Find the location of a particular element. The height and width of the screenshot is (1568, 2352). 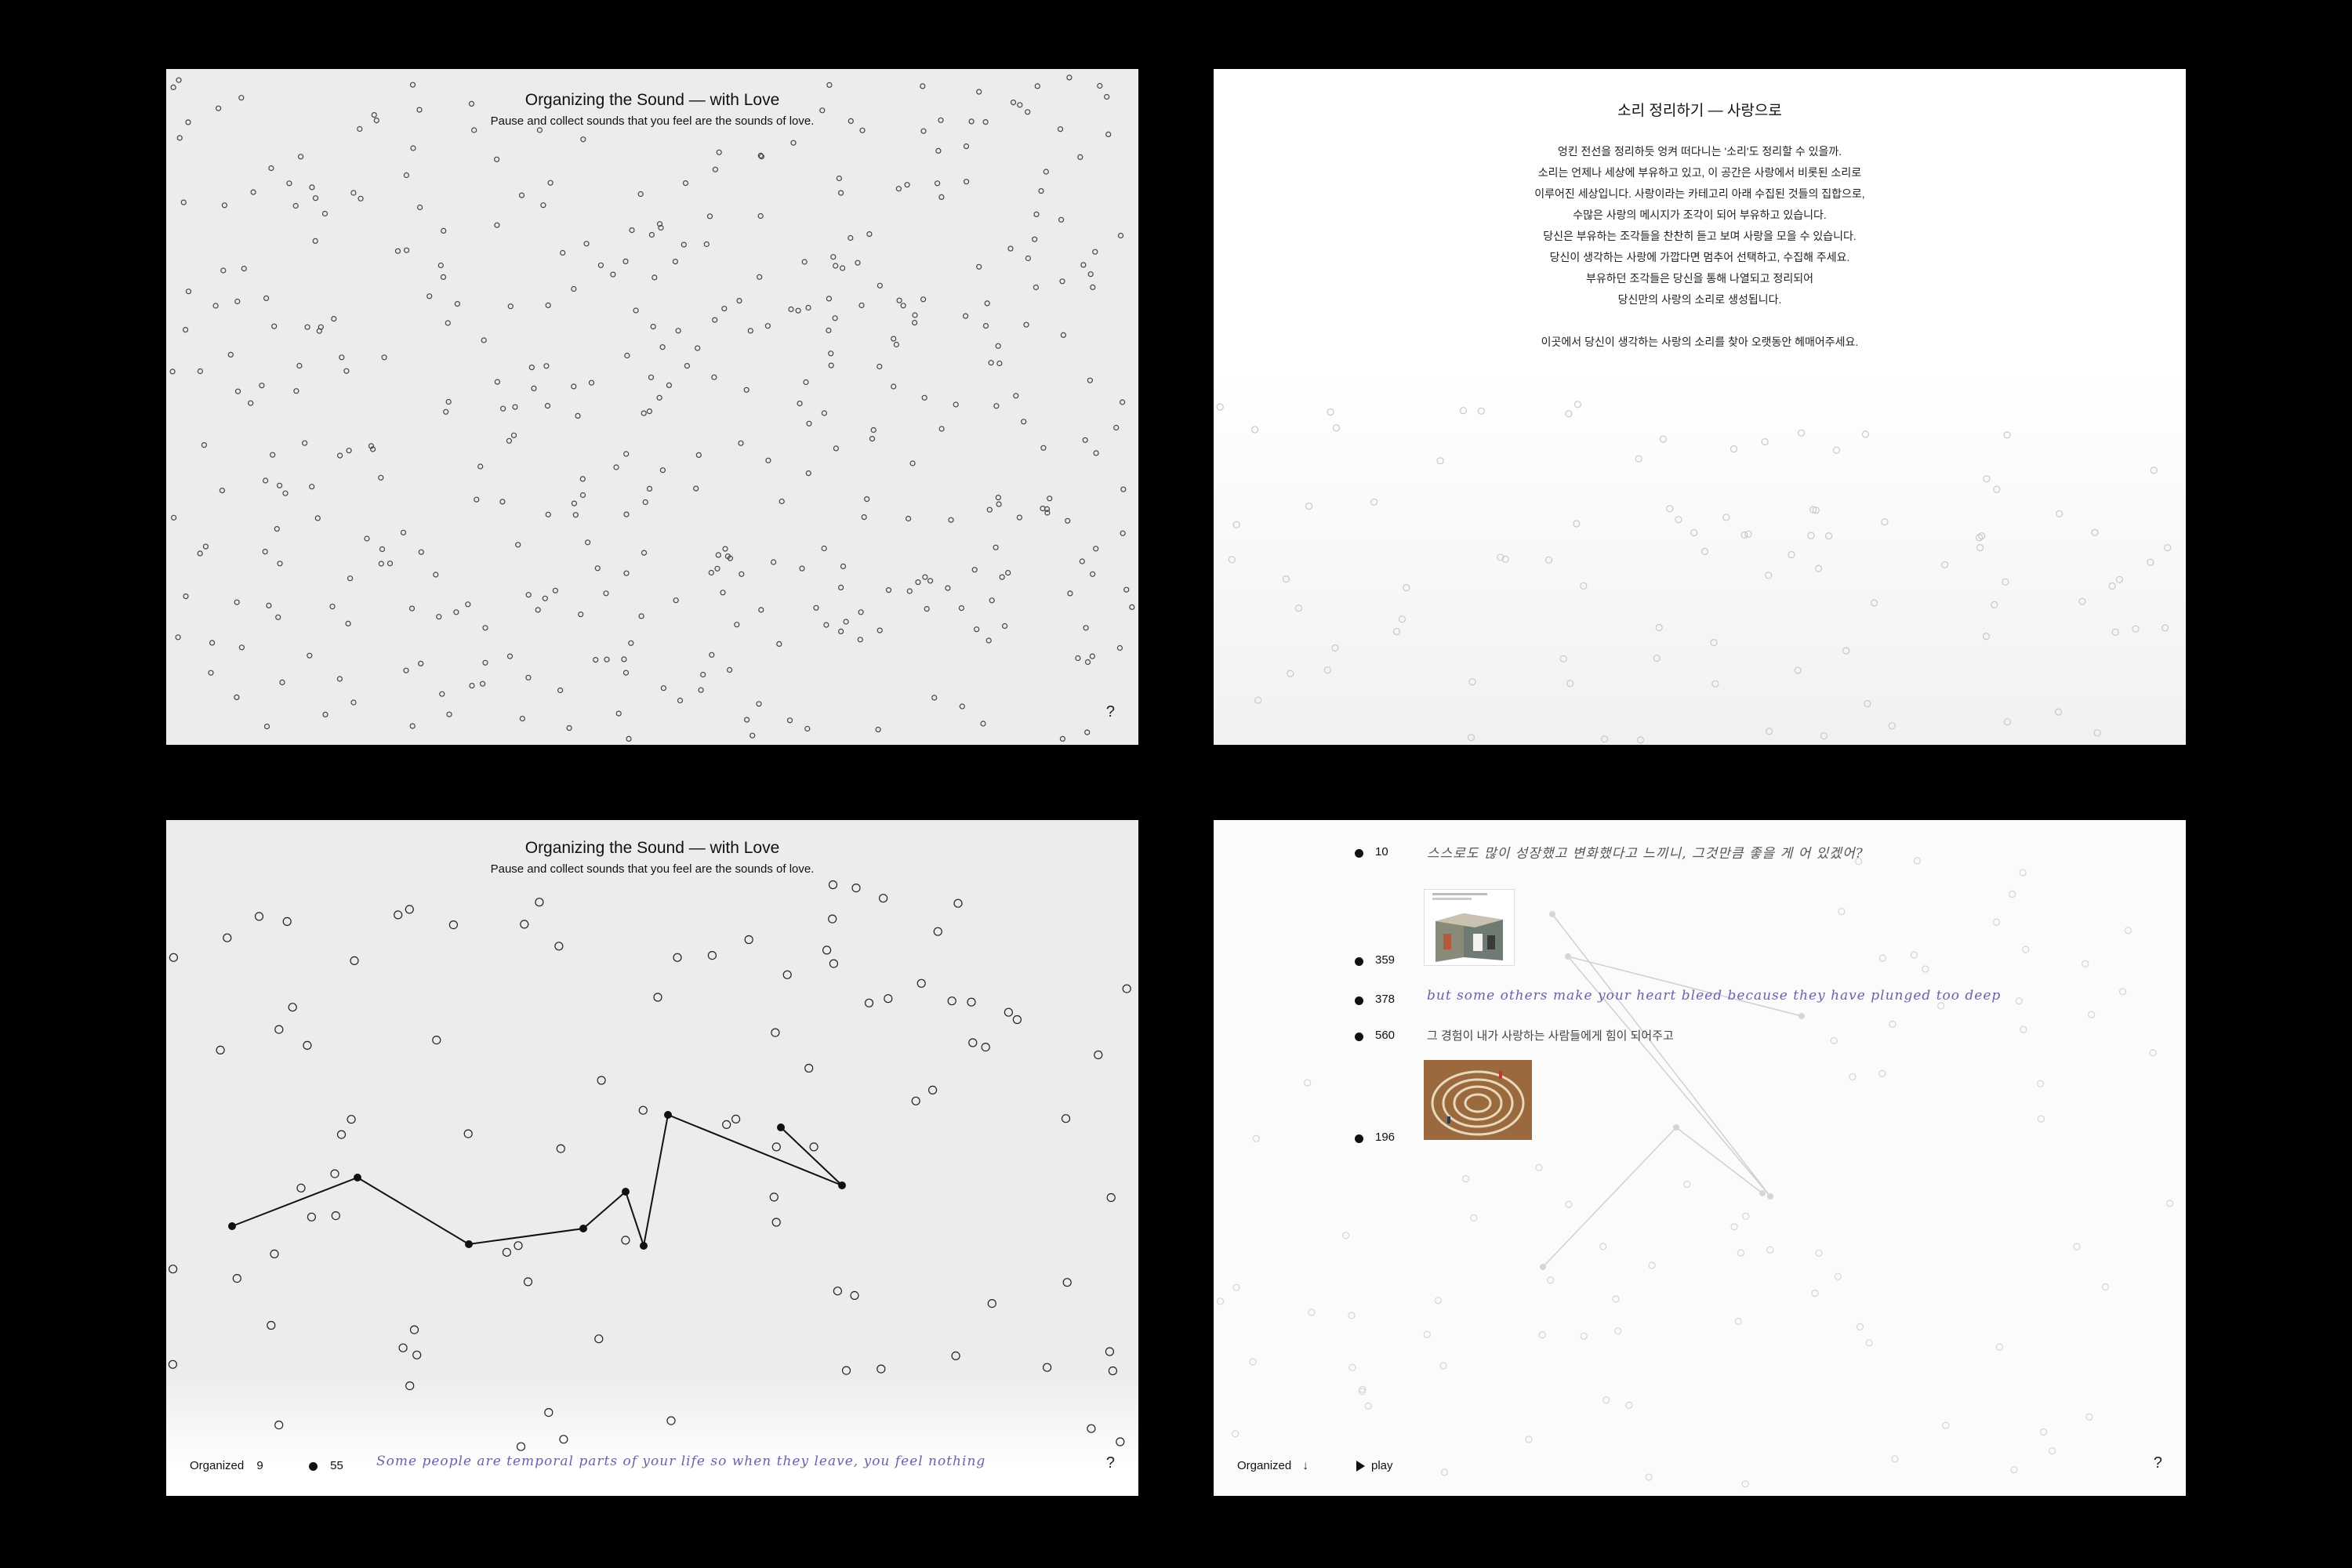

entry-image is located at coordinates (1478, 1100).